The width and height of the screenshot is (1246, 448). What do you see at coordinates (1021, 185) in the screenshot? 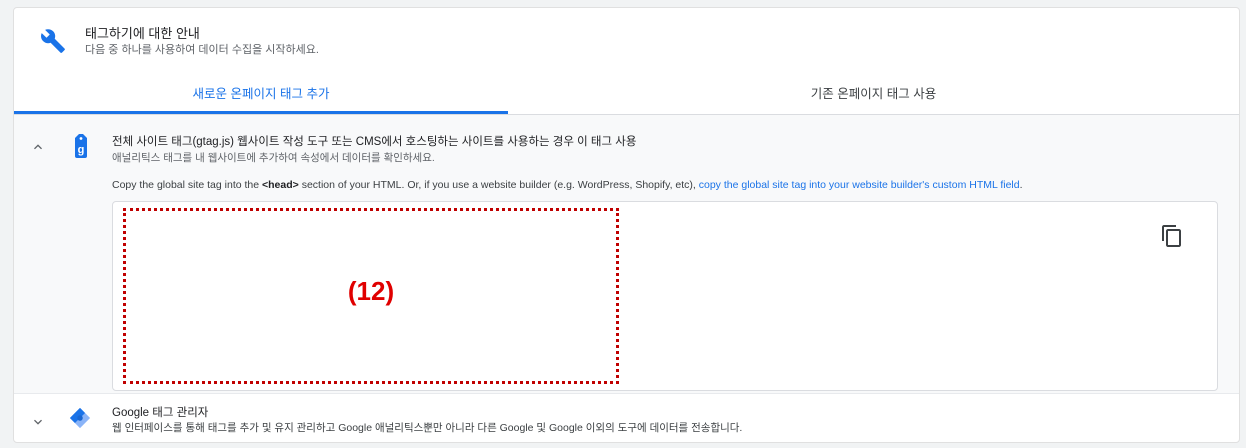
I see `instruction-suffix: .` at bounding box center [1021, 185].